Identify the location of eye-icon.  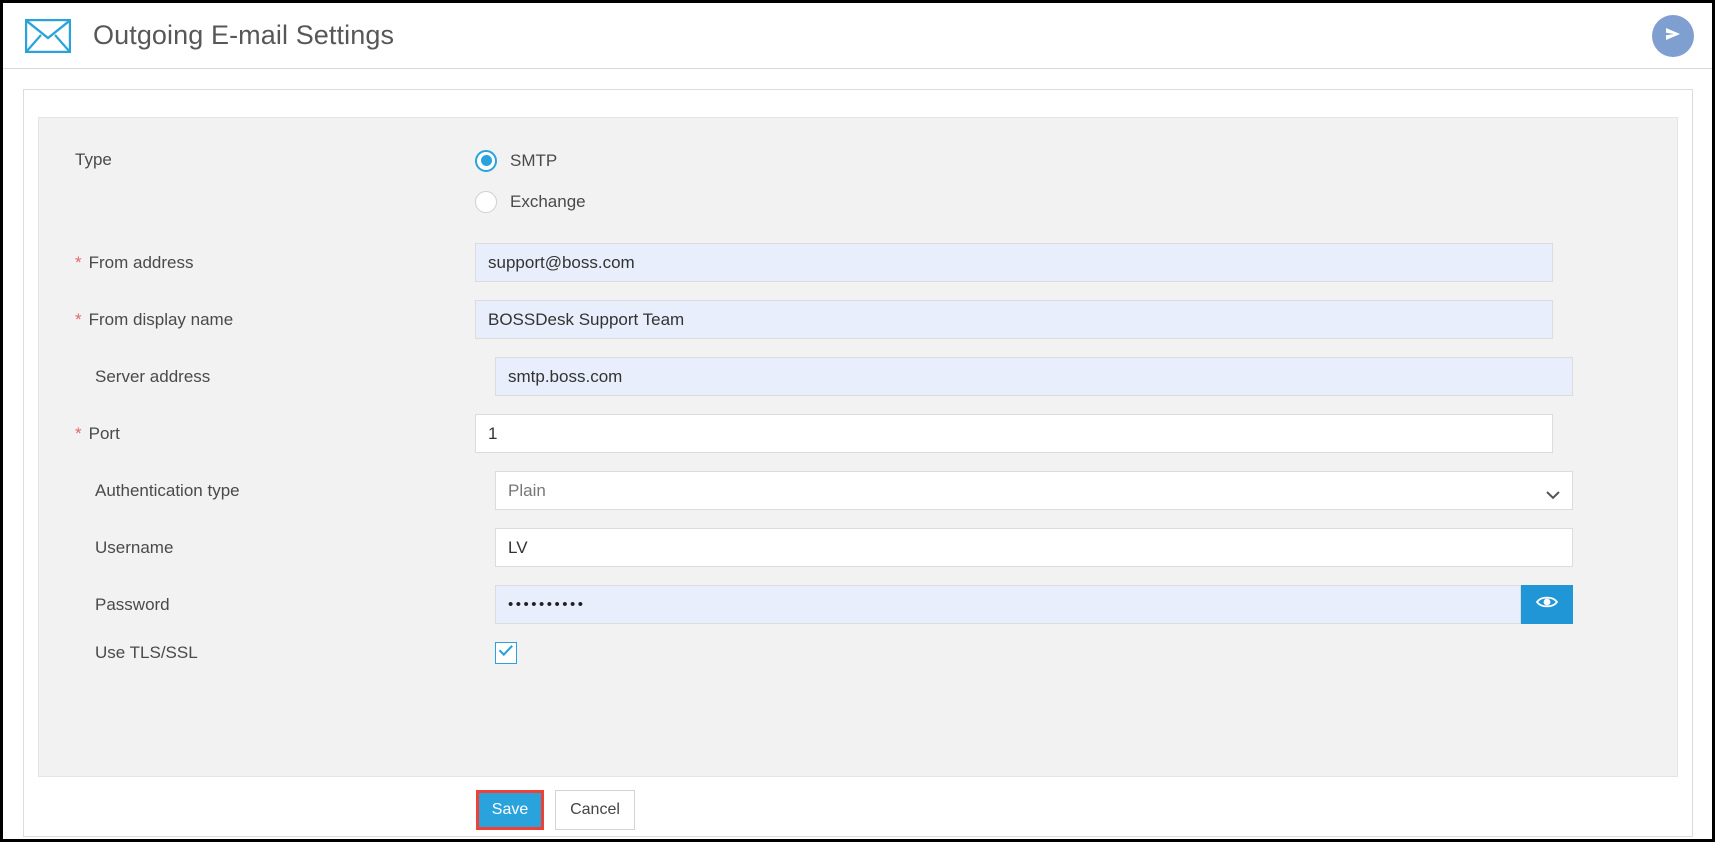
(1547, 604).